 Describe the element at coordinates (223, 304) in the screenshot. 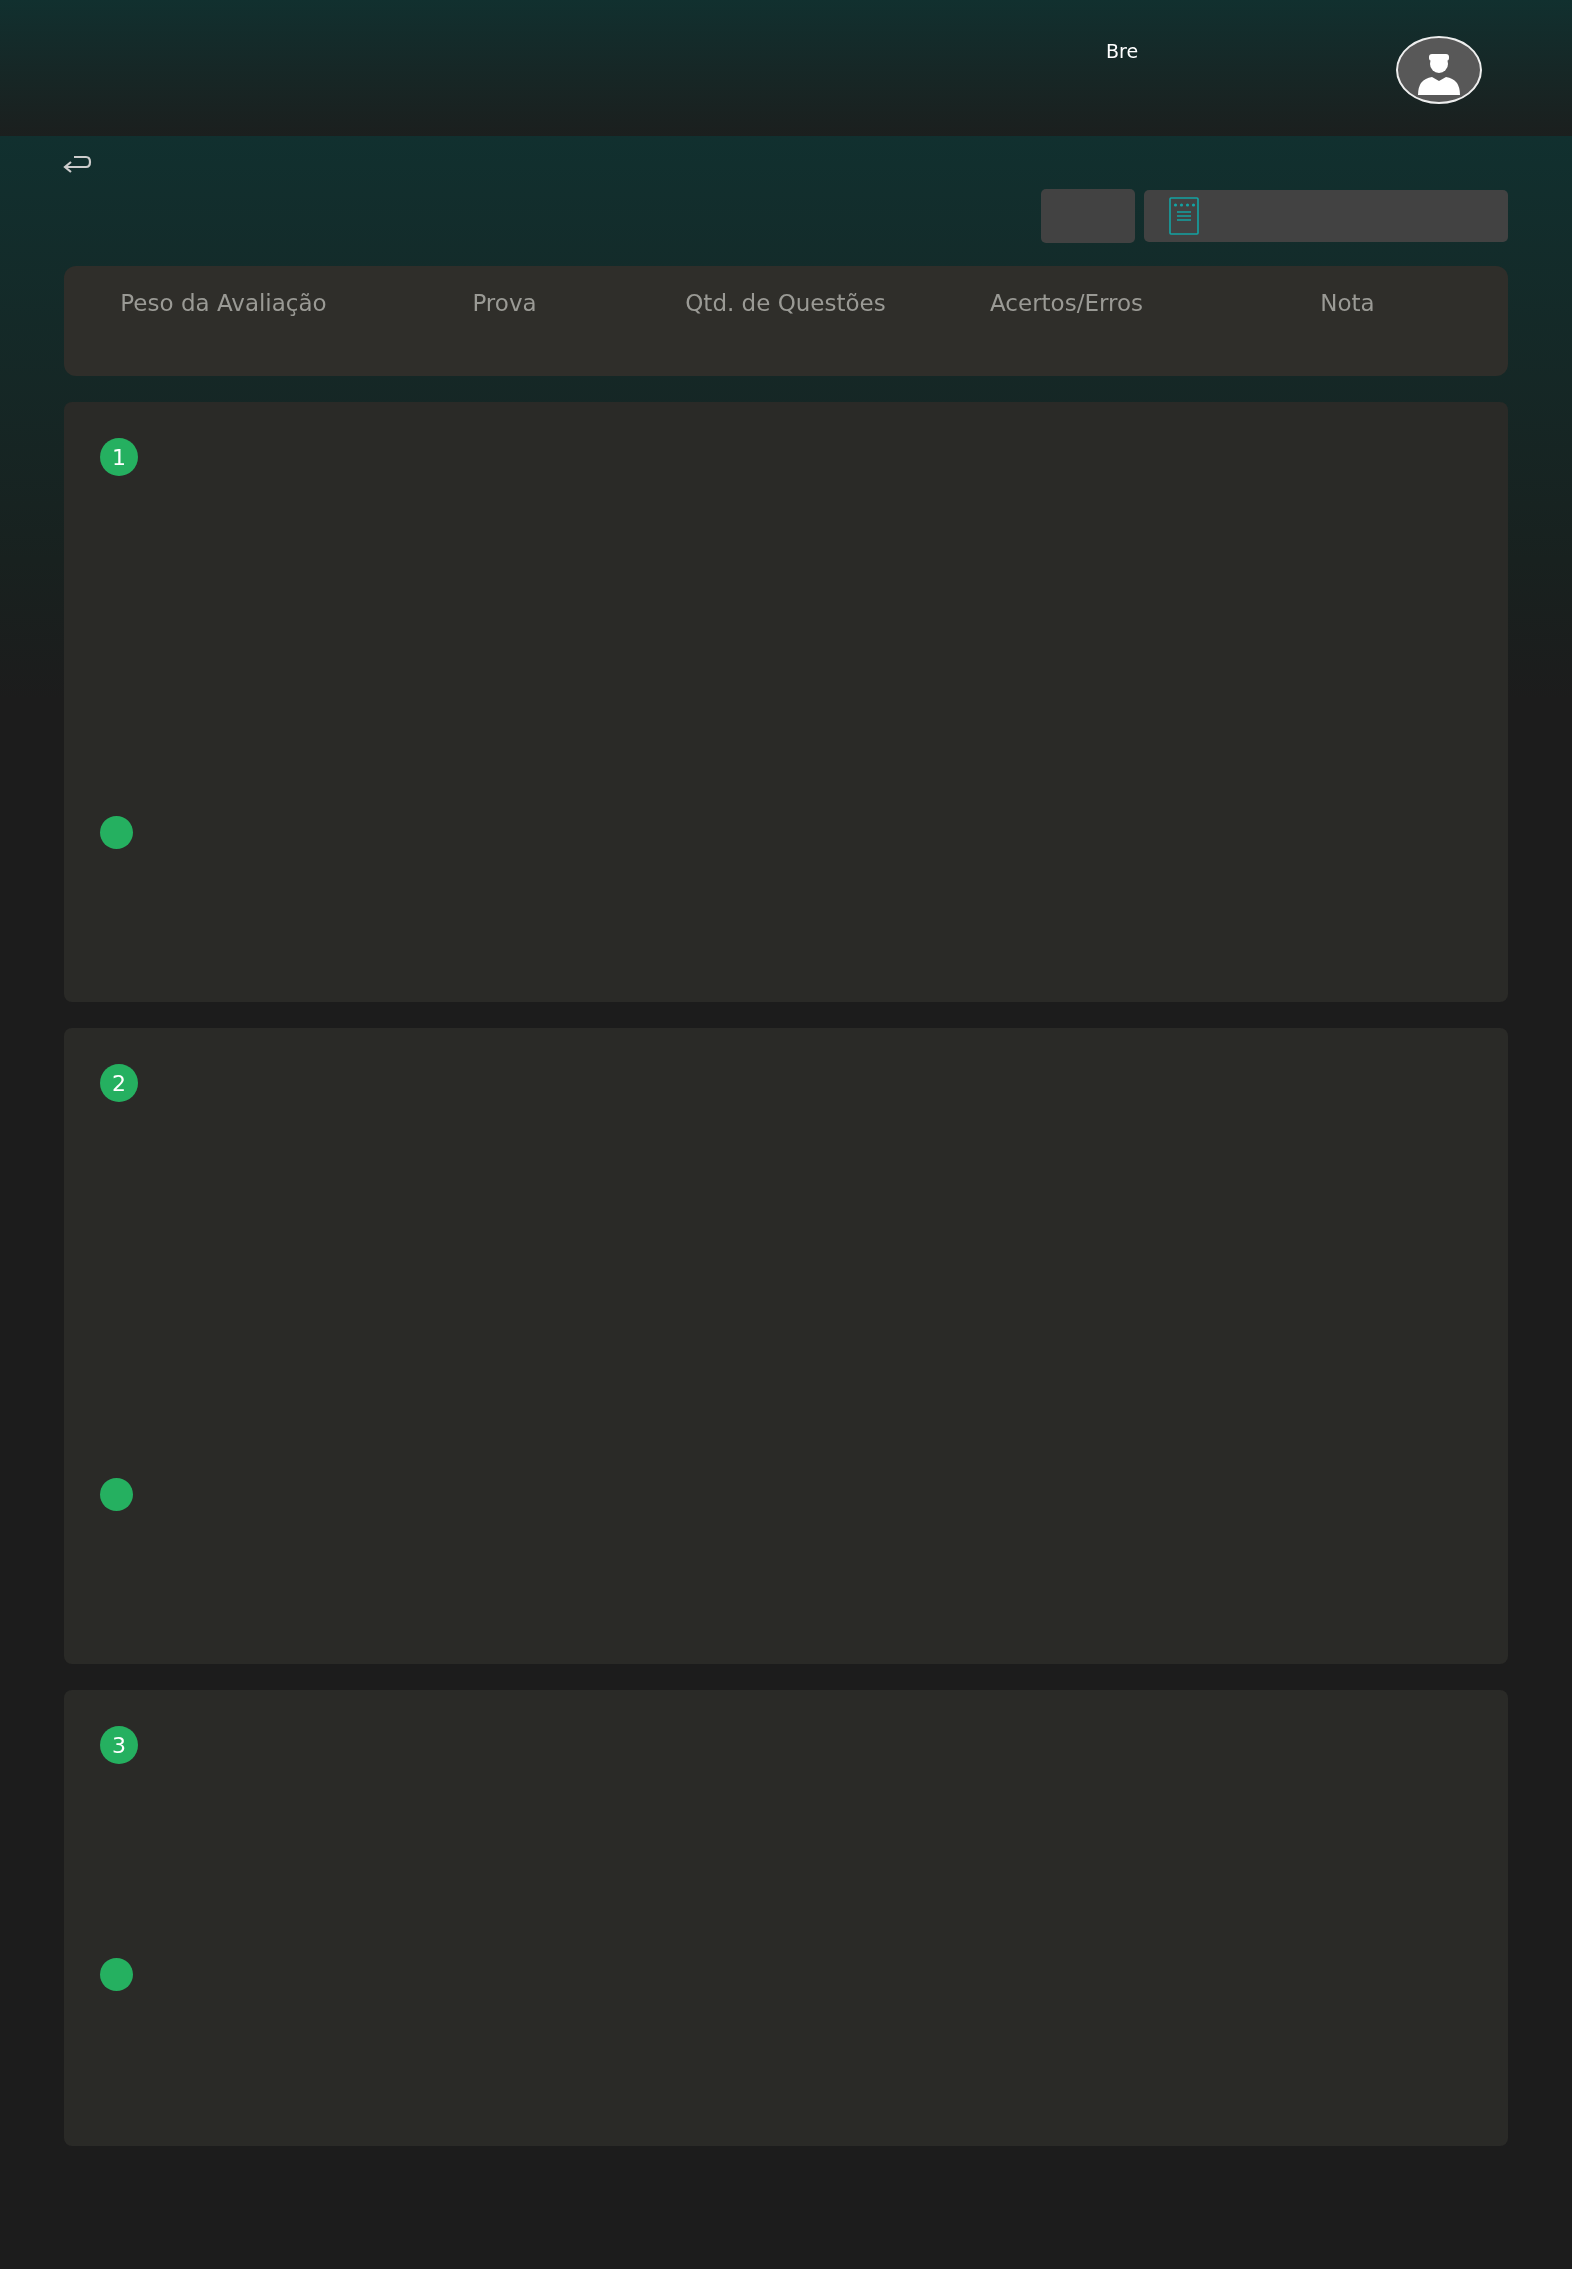

I see `column-header: Peso da Avaliação` at that location.